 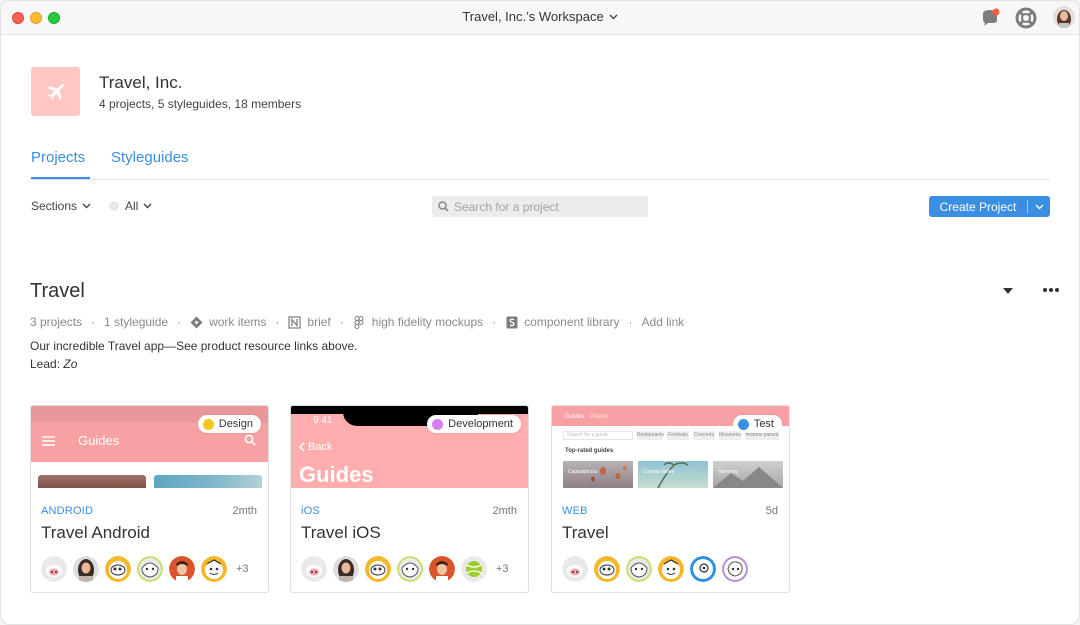 I want to click on lead-label: Lead:, so click(x=45, y=364).